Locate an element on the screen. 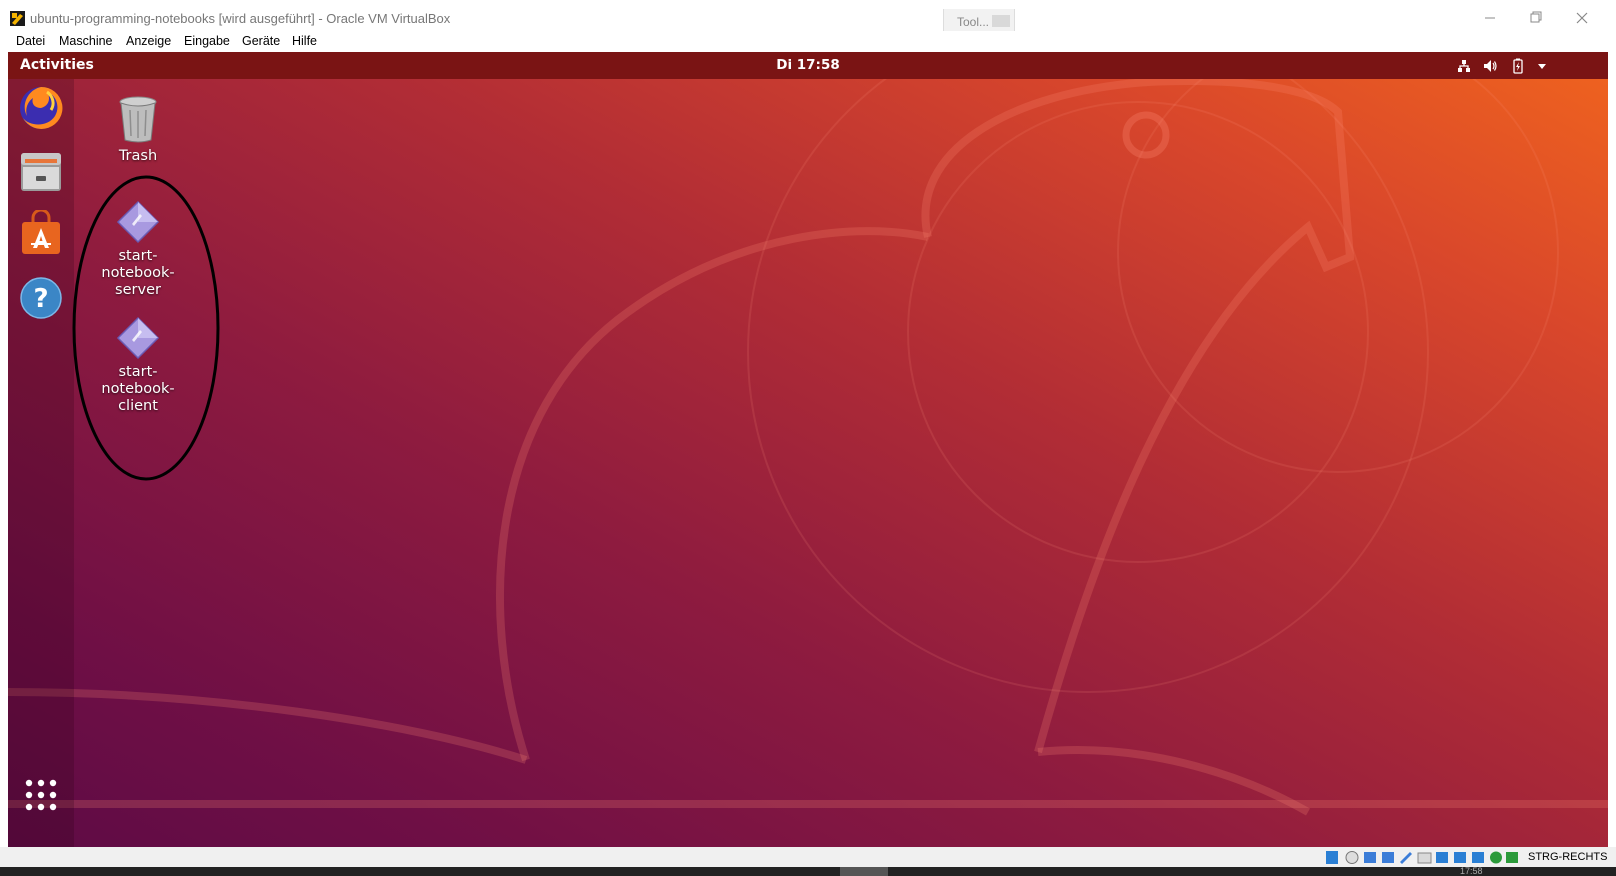 The image size is (1616, 876). optical-drive-icon is located at coordinates (1352, 857).